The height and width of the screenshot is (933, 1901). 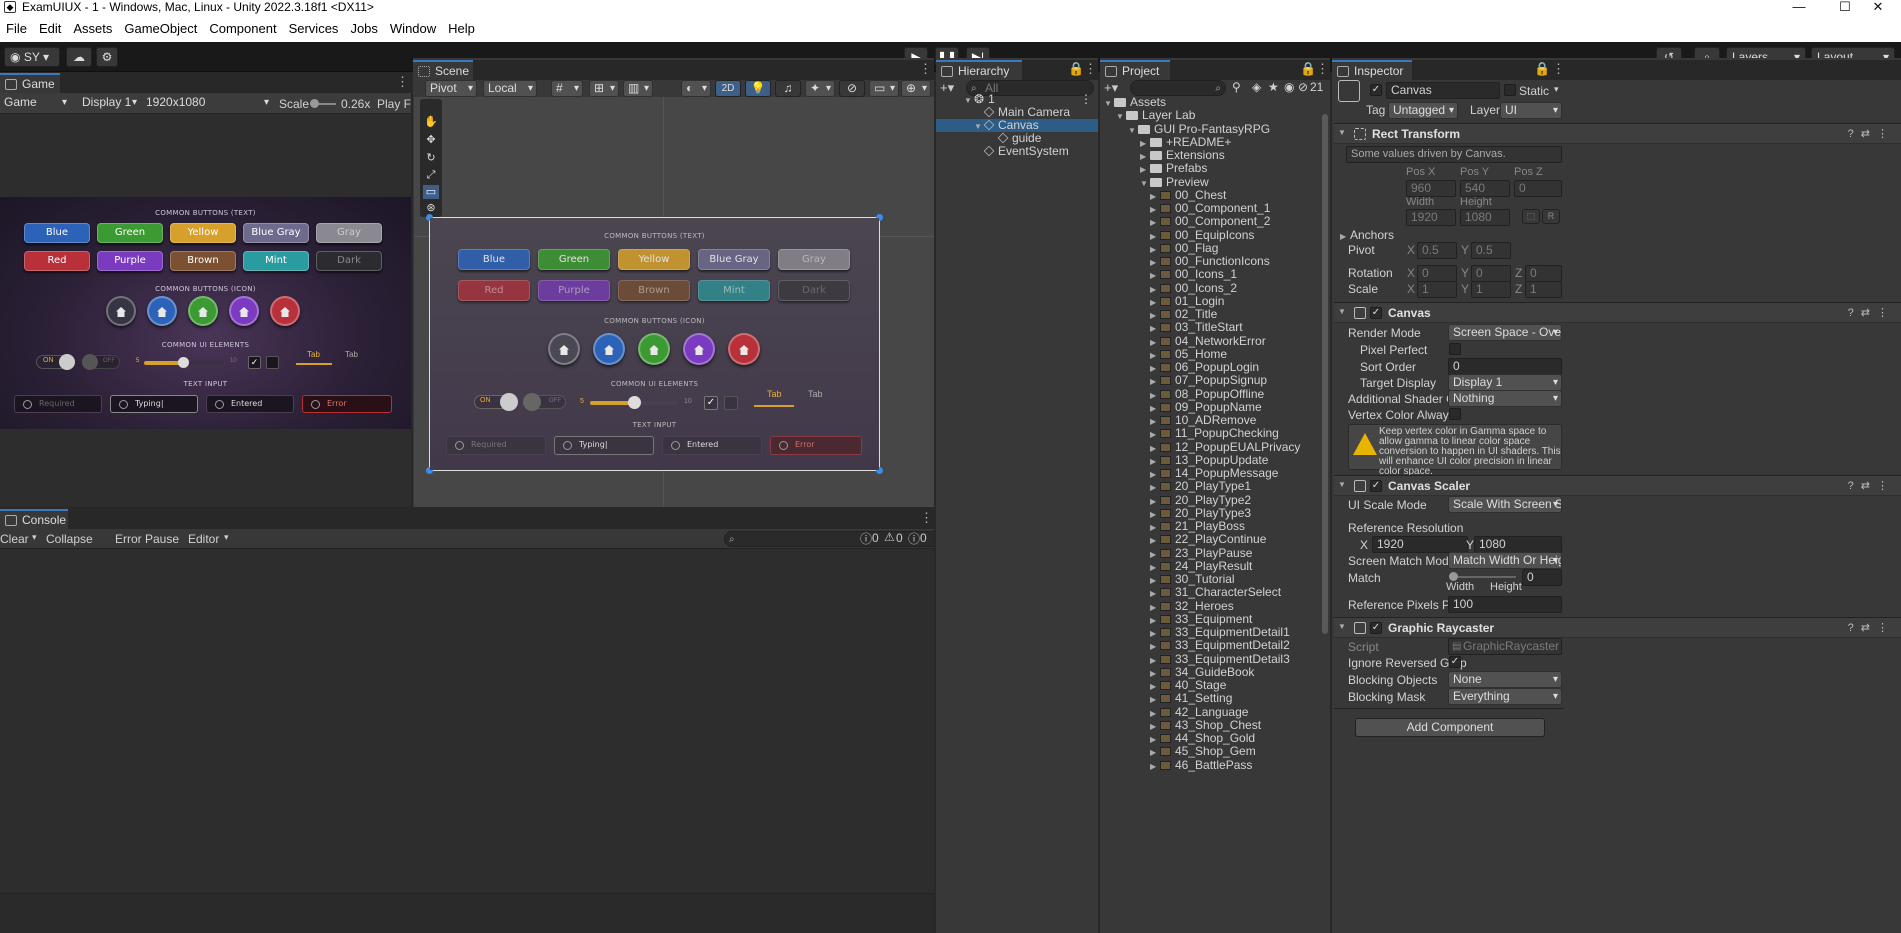 I want to click on game-button-blue: Blue, so click(x=57, y=233).